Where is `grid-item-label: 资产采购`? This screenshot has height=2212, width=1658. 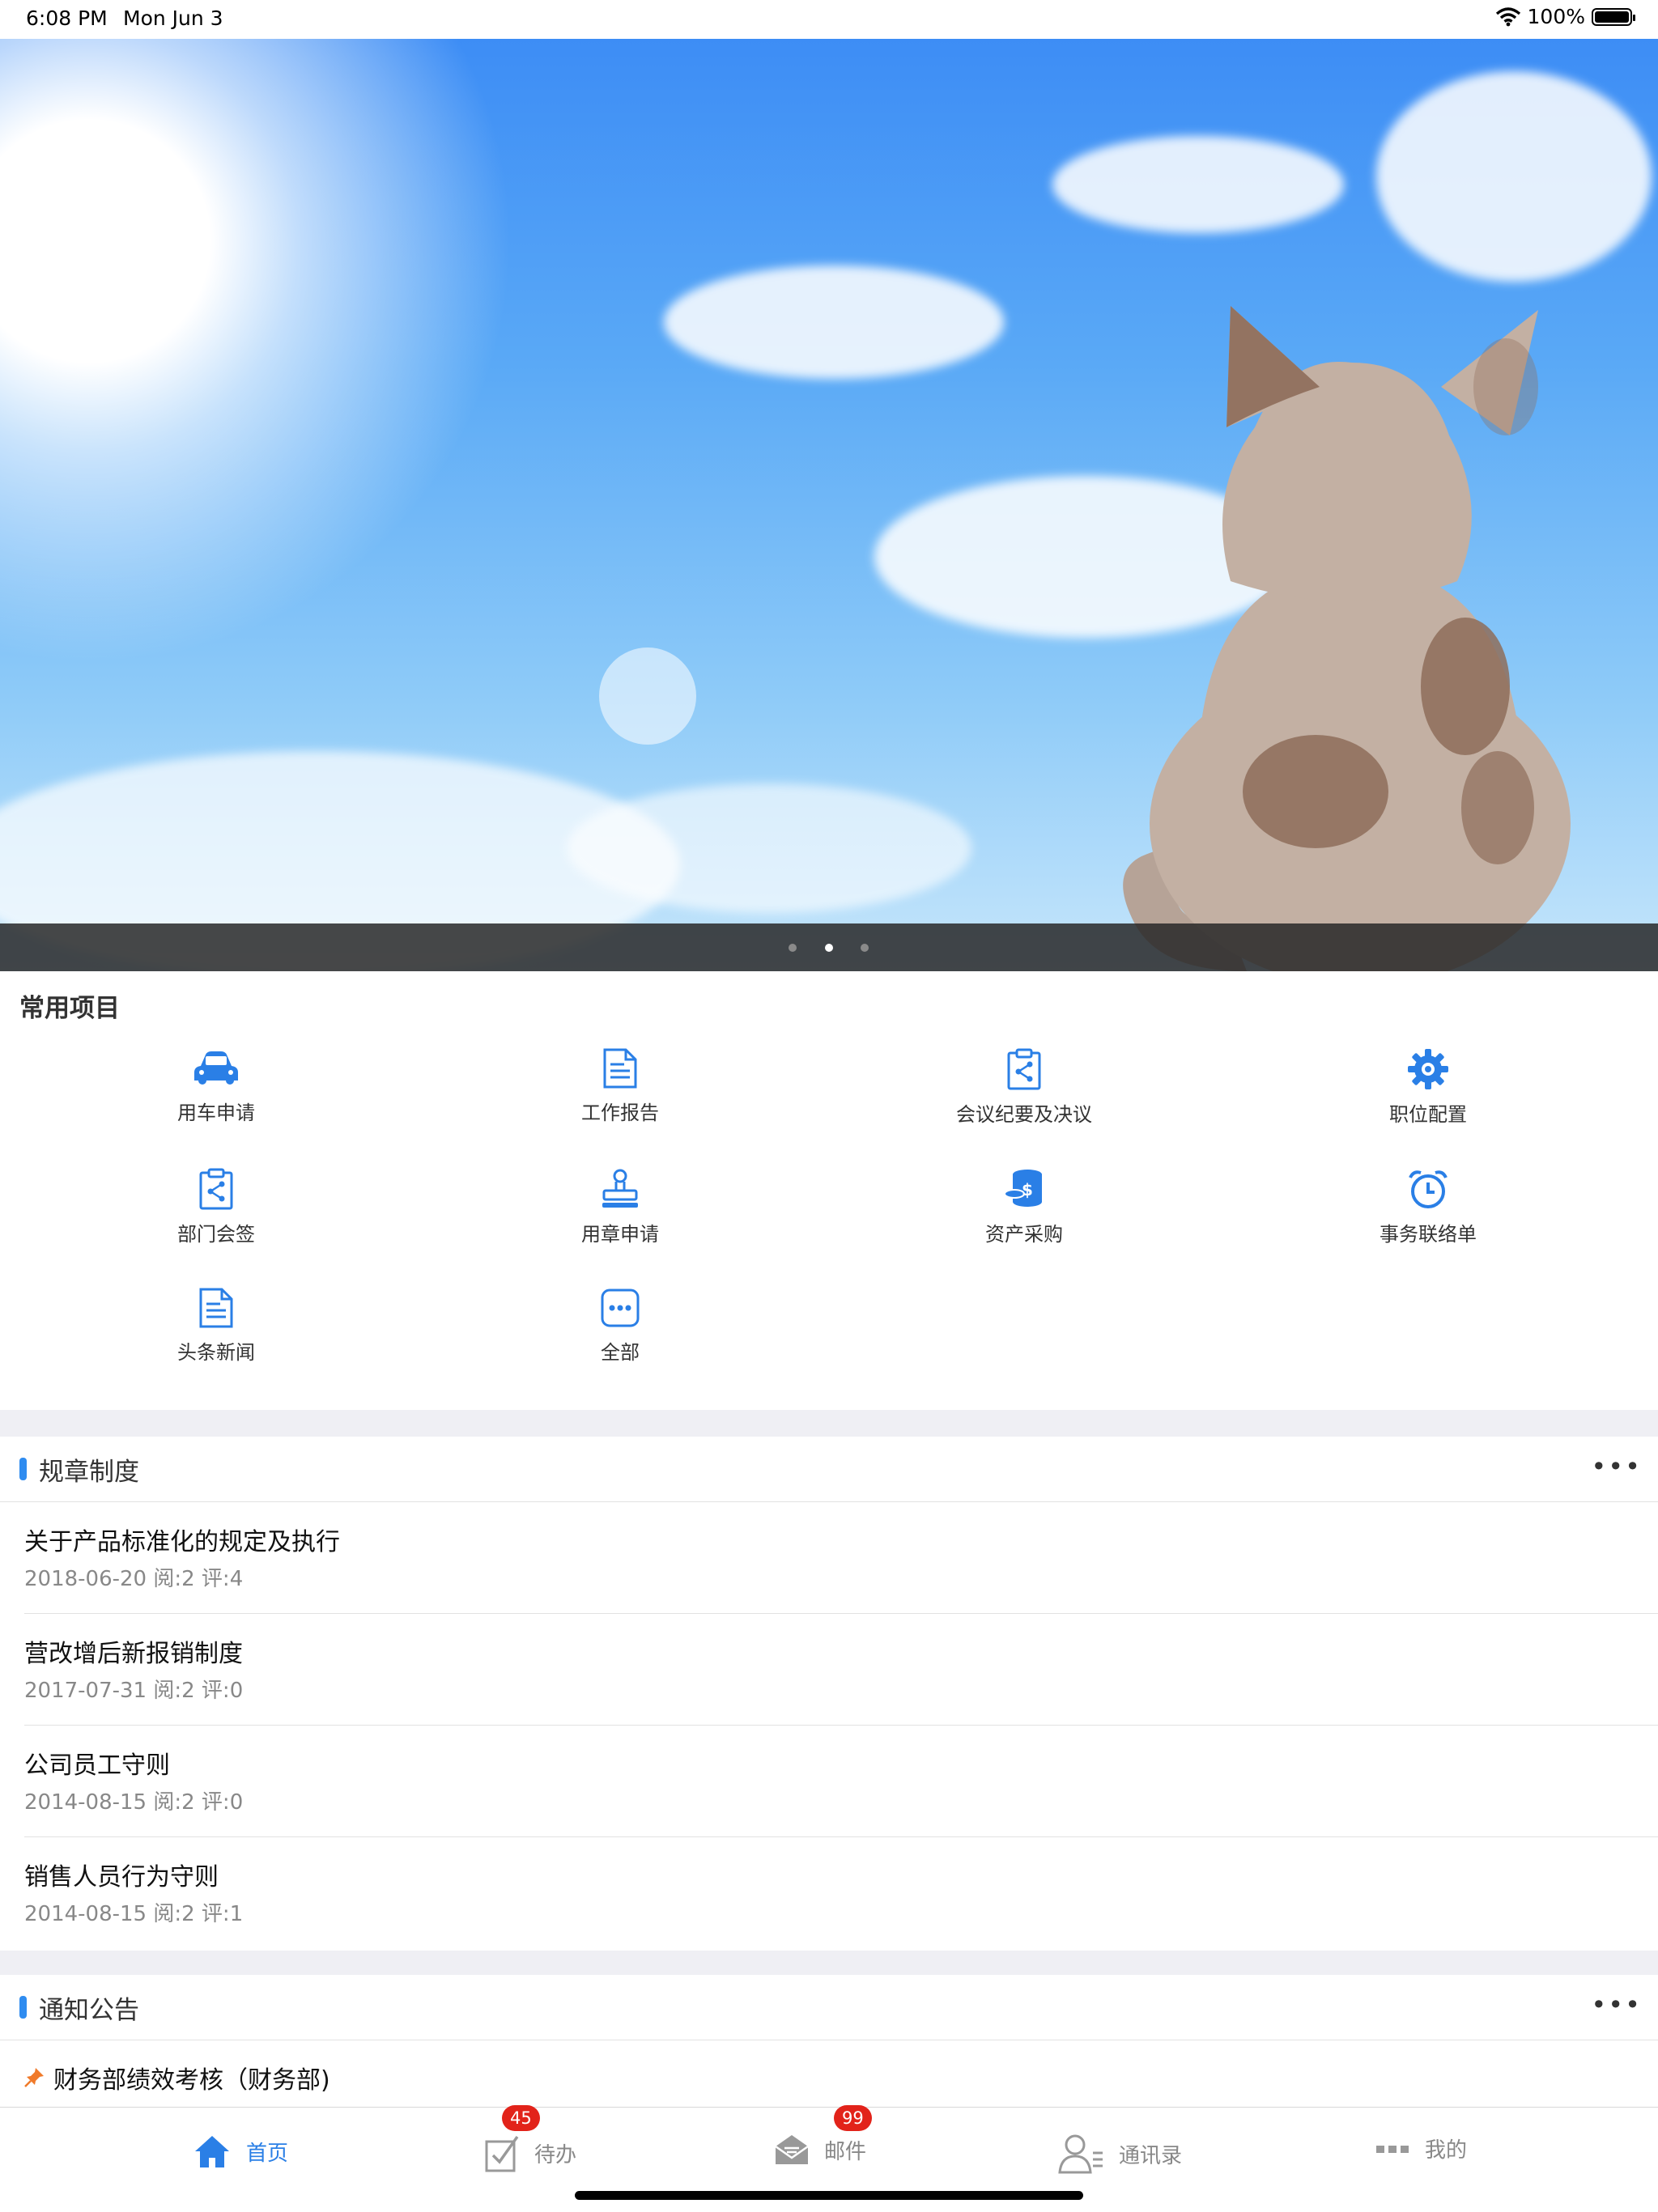
grid-item-label: 资产采购 is located at coordinates (1024, 1234).